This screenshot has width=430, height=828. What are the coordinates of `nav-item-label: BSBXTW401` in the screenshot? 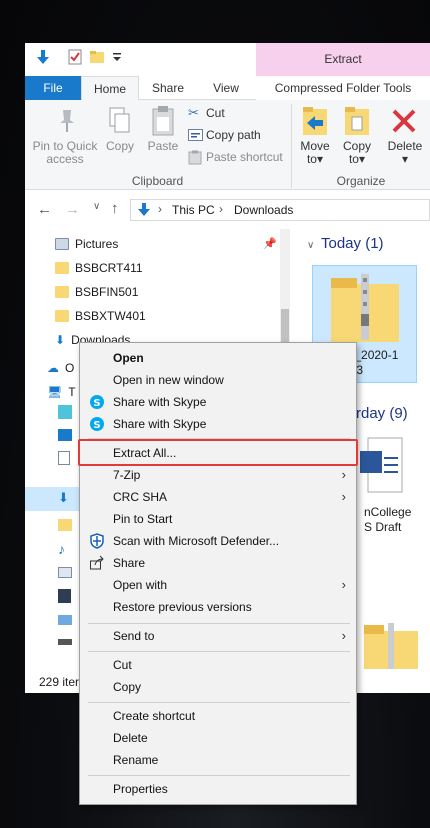 It's located at (110, 316).